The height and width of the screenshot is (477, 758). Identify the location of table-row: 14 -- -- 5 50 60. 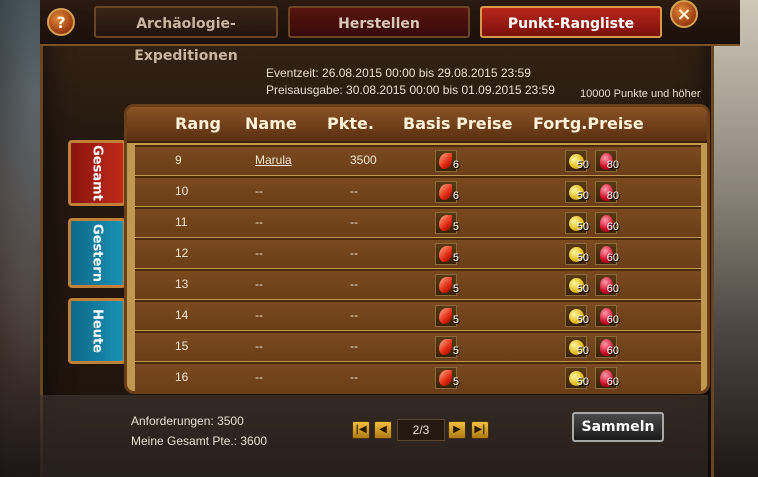
(418, 315).